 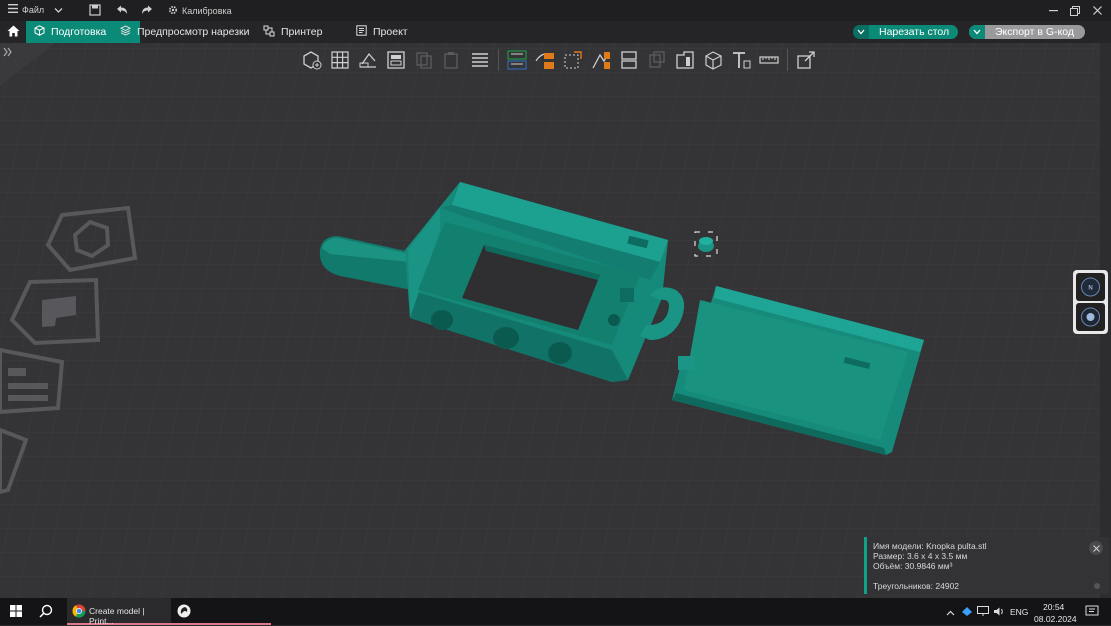 I want to click on measure-icon, so click(x=769, y=60).